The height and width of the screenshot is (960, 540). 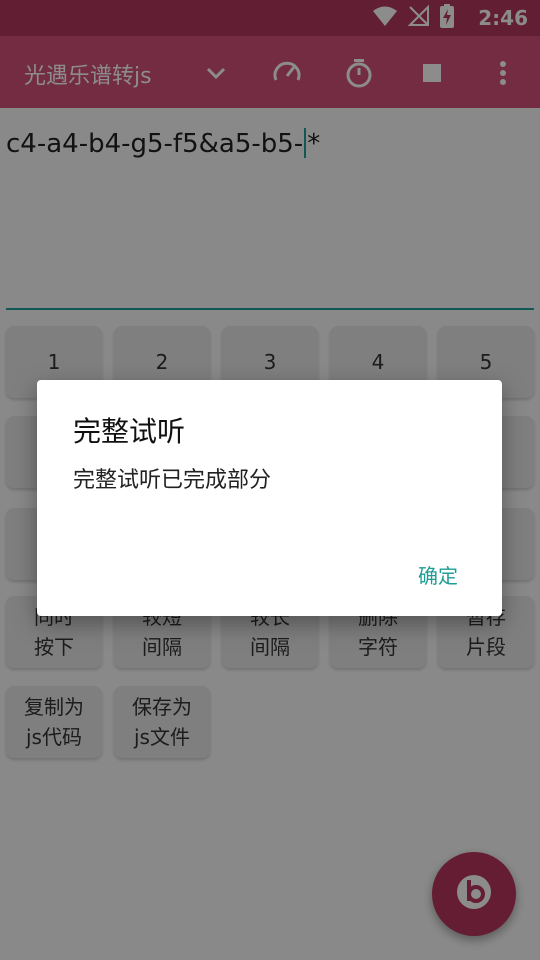 What do you see at coordinates (438, 574) in the screenshot?
I see `dialog-confirm-button: 确定` at bounding box center [438, 574].